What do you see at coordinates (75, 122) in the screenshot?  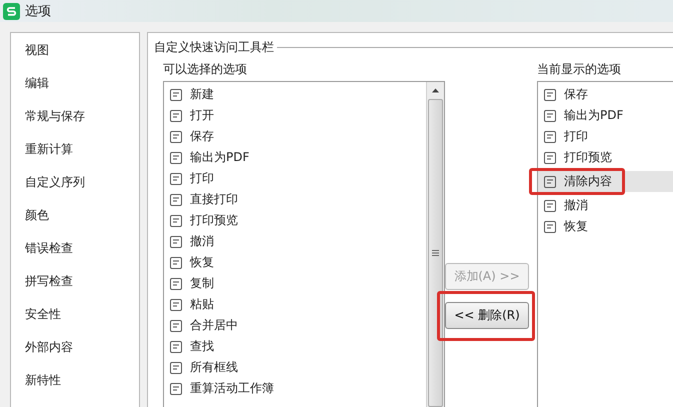 I see `sidebar-item: 常规与保存` at bounding box center [75, 122].